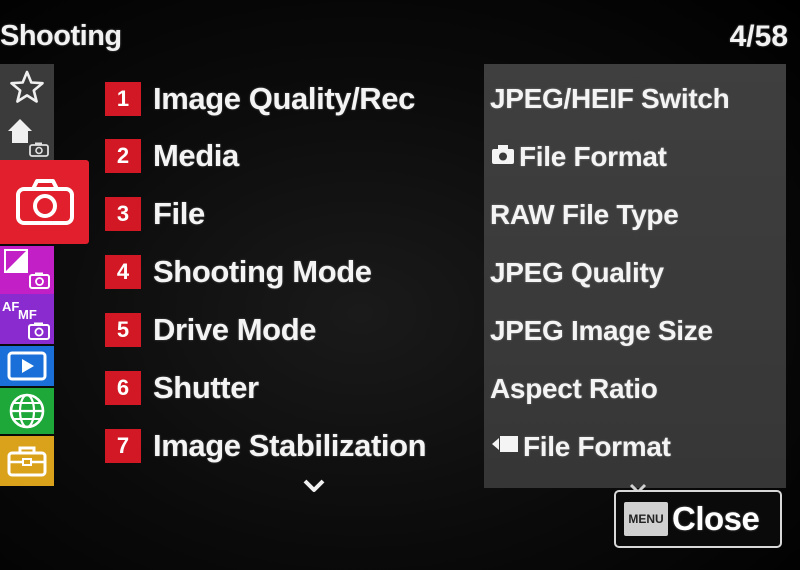 The image size is (800, 570). What do you see at coordinates (123, 446) in the screenshot?
I see `item-number-badge: 7` at bounding box center [123, 446].